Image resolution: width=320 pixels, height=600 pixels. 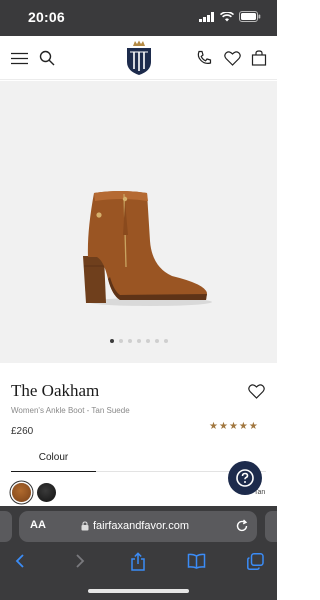 I want to click on help-button, so click(x=245, y=478).